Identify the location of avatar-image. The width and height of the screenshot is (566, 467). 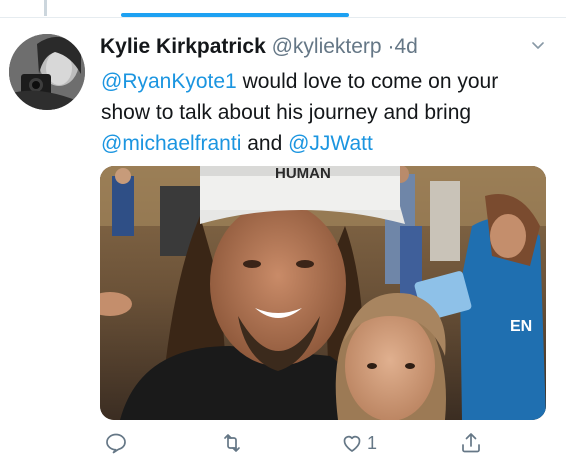
(47, 72).